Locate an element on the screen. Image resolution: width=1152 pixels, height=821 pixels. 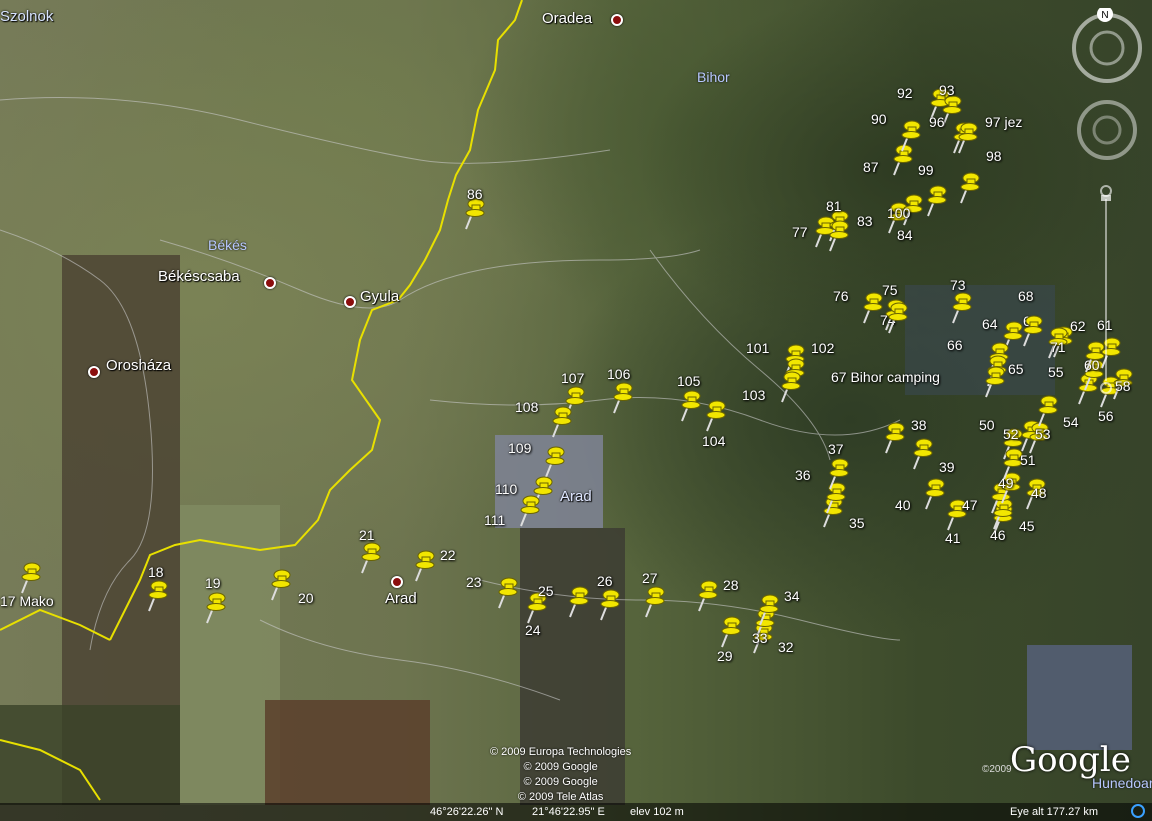
pushpin-label: 93 is located at coordinates (947, 90).